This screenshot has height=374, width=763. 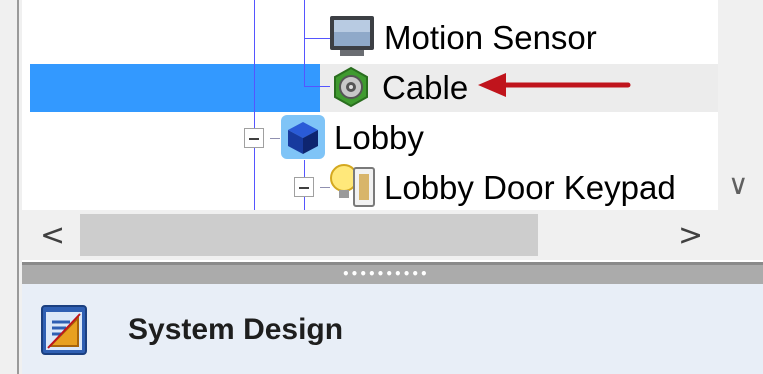 I want to click on scrollbar-corner, so click(x=740, y=235).